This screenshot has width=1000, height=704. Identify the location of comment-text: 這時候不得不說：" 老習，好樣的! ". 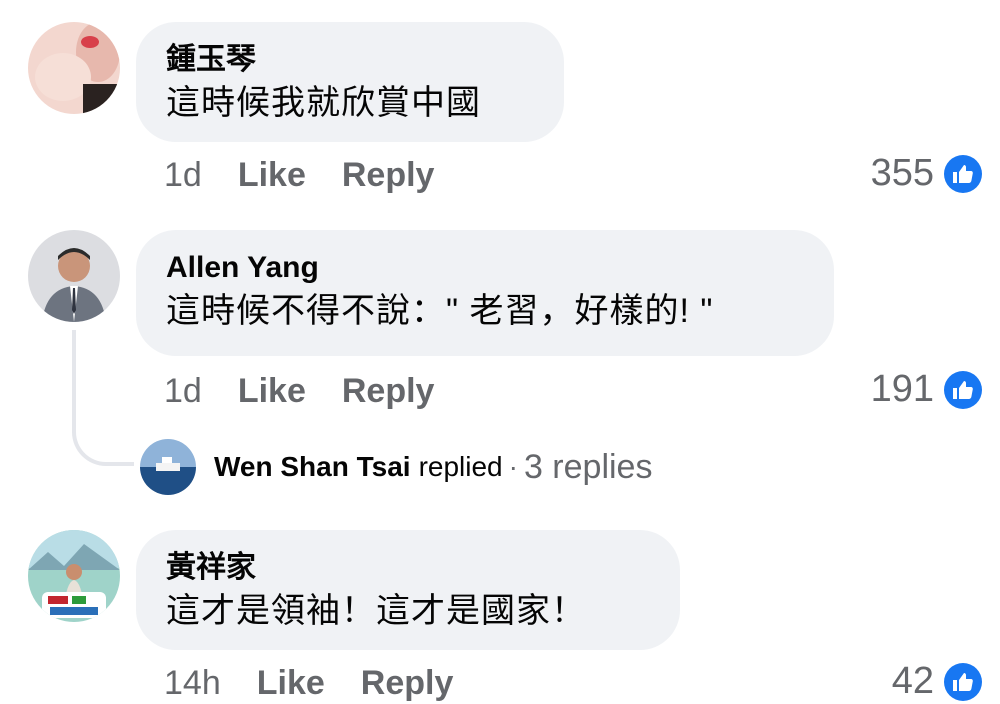
(440, 311).